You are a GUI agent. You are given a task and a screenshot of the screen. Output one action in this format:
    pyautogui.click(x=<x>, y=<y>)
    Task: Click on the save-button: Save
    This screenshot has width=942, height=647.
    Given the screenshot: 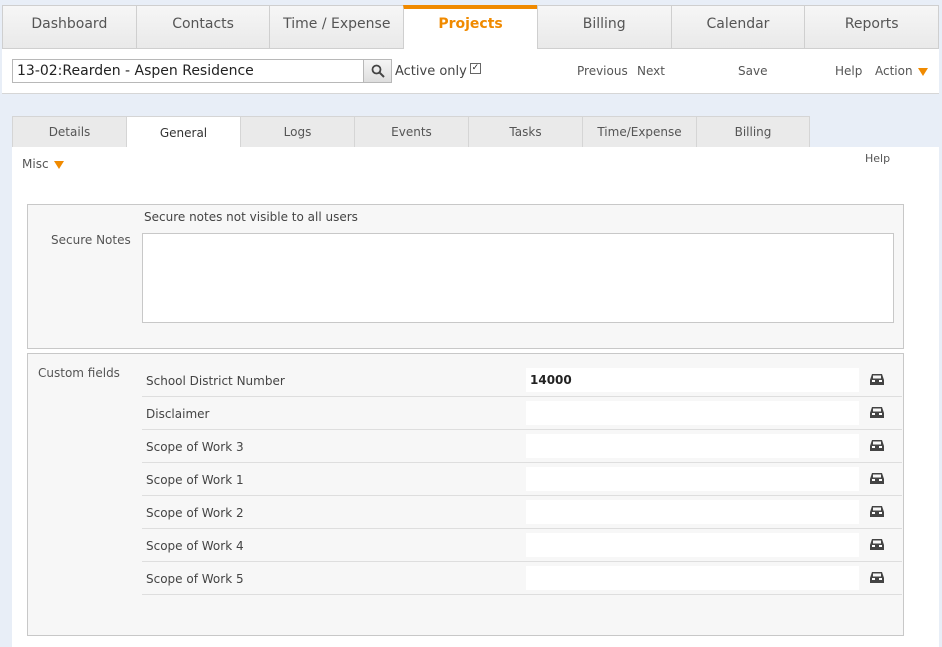 What is the action you would take?
    pyautogui.click(x=752, y=71)
    